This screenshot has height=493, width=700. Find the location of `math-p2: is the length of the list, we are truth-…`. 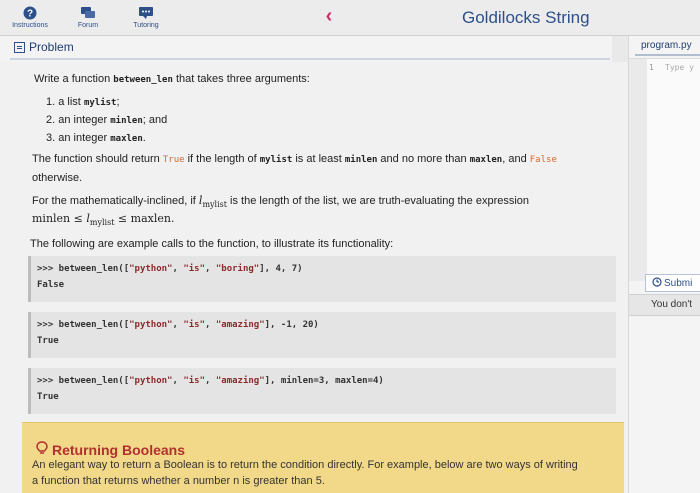

math-p2: is the length of the list, we are truth-… is located at coordinates (378, 201).